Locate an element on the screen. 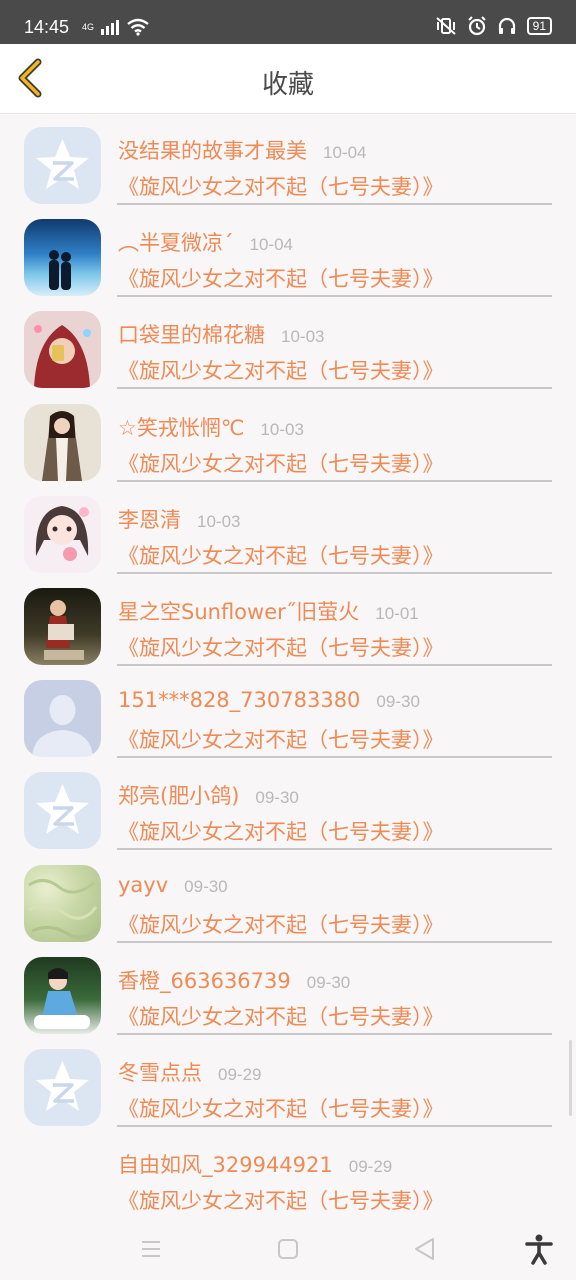 The image size is (576, 1280). user-name: 冬雪点点 is located at coordinates (160, 1072).